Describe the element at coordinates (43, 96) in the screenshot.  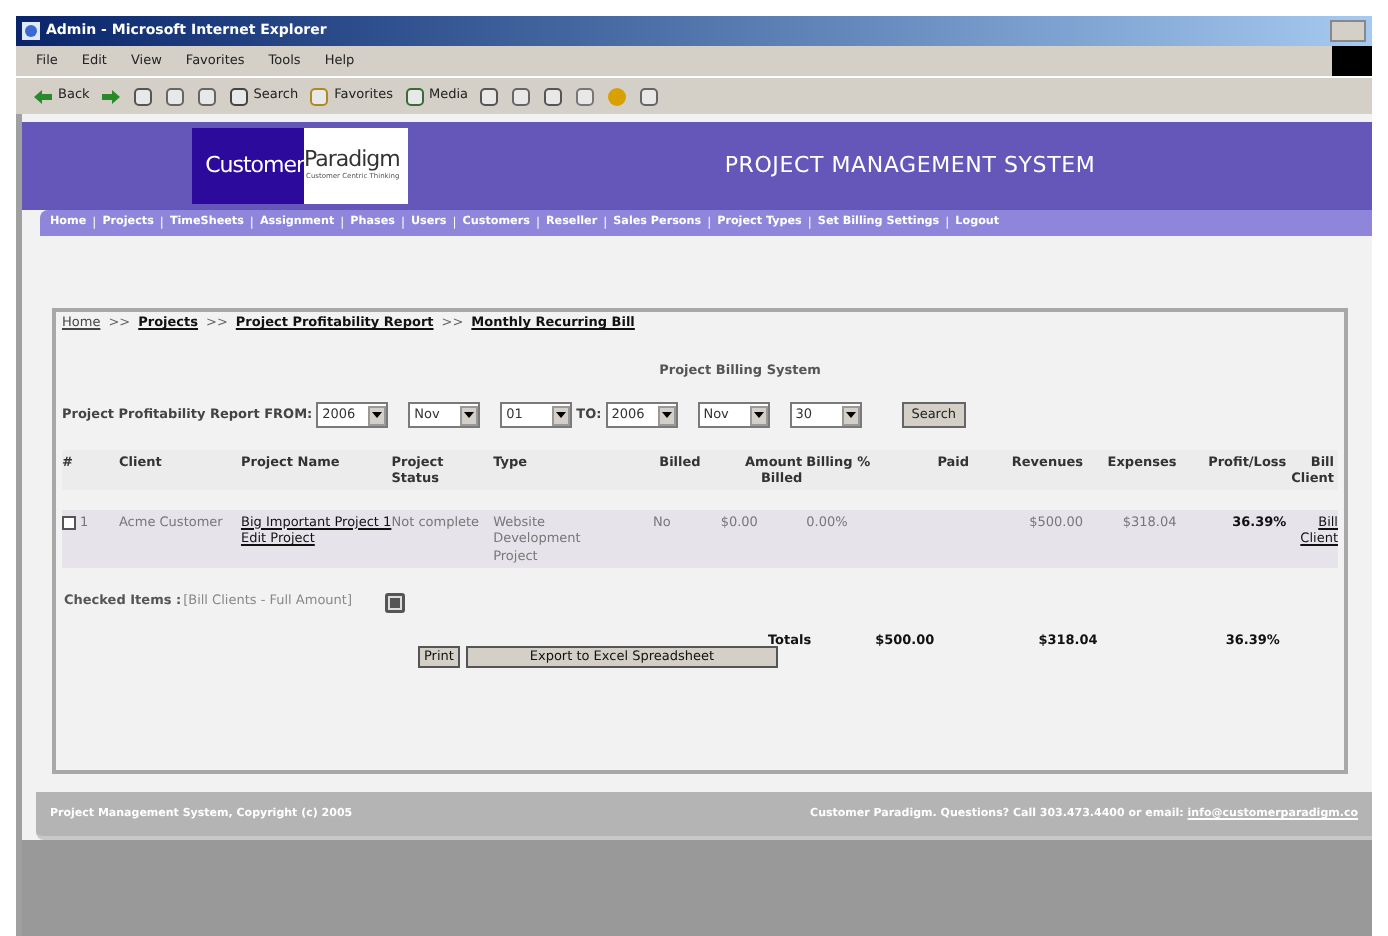
I see `back-arrow-icon` at that location.